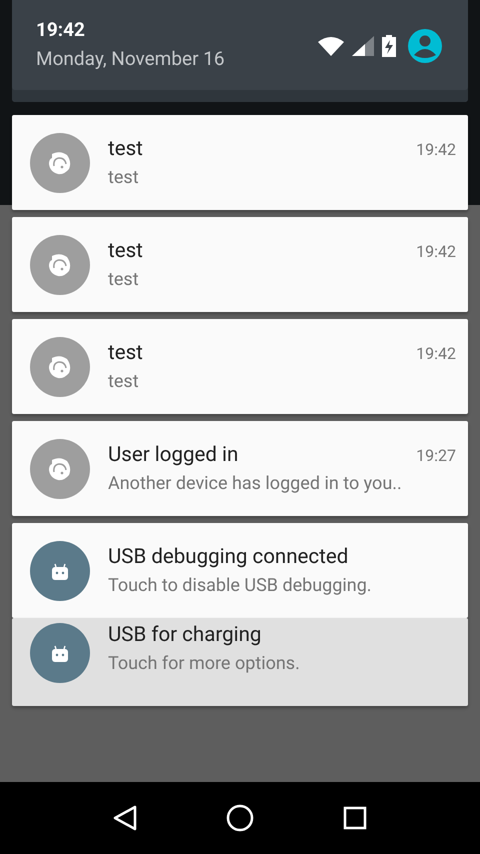 The image size is (480, 854). Describe the element at coordinates (240, 818) in the screenshot. I see `home-icon` at that location.